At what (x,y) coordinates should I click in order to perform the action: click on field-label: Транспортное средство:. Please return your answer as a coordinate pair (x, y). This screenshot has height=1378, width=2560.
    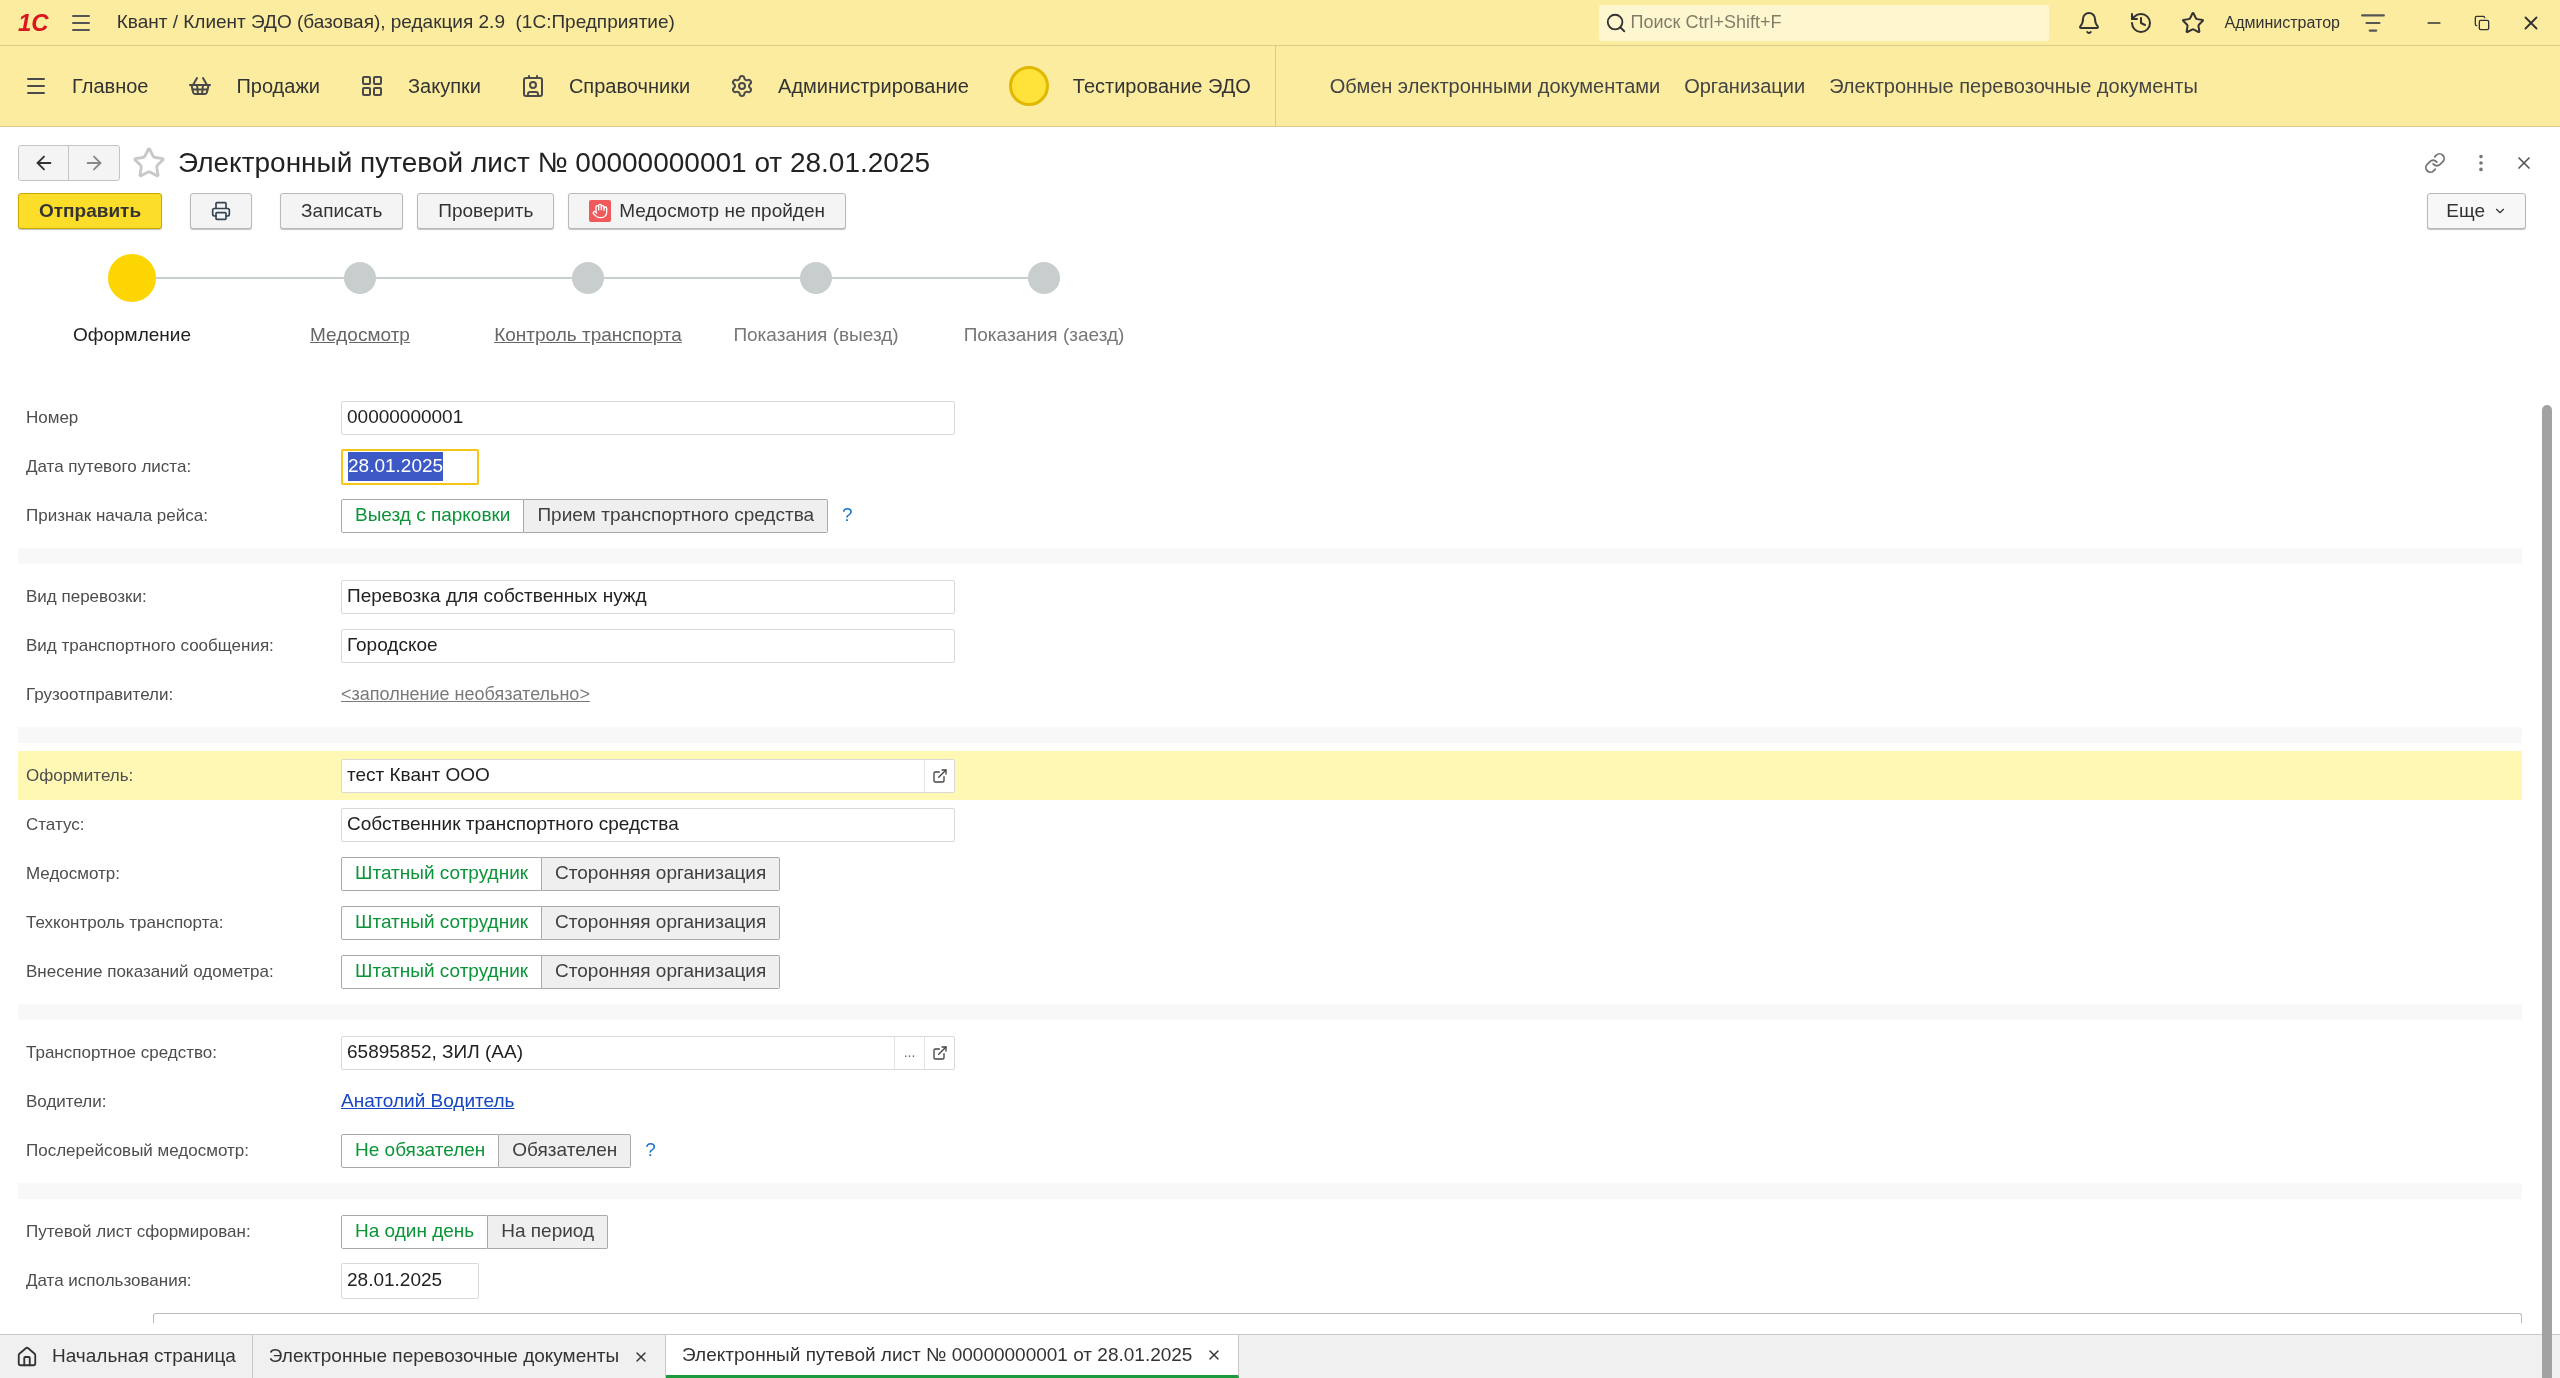
    Looking at the image, I should click on (122, 1052).